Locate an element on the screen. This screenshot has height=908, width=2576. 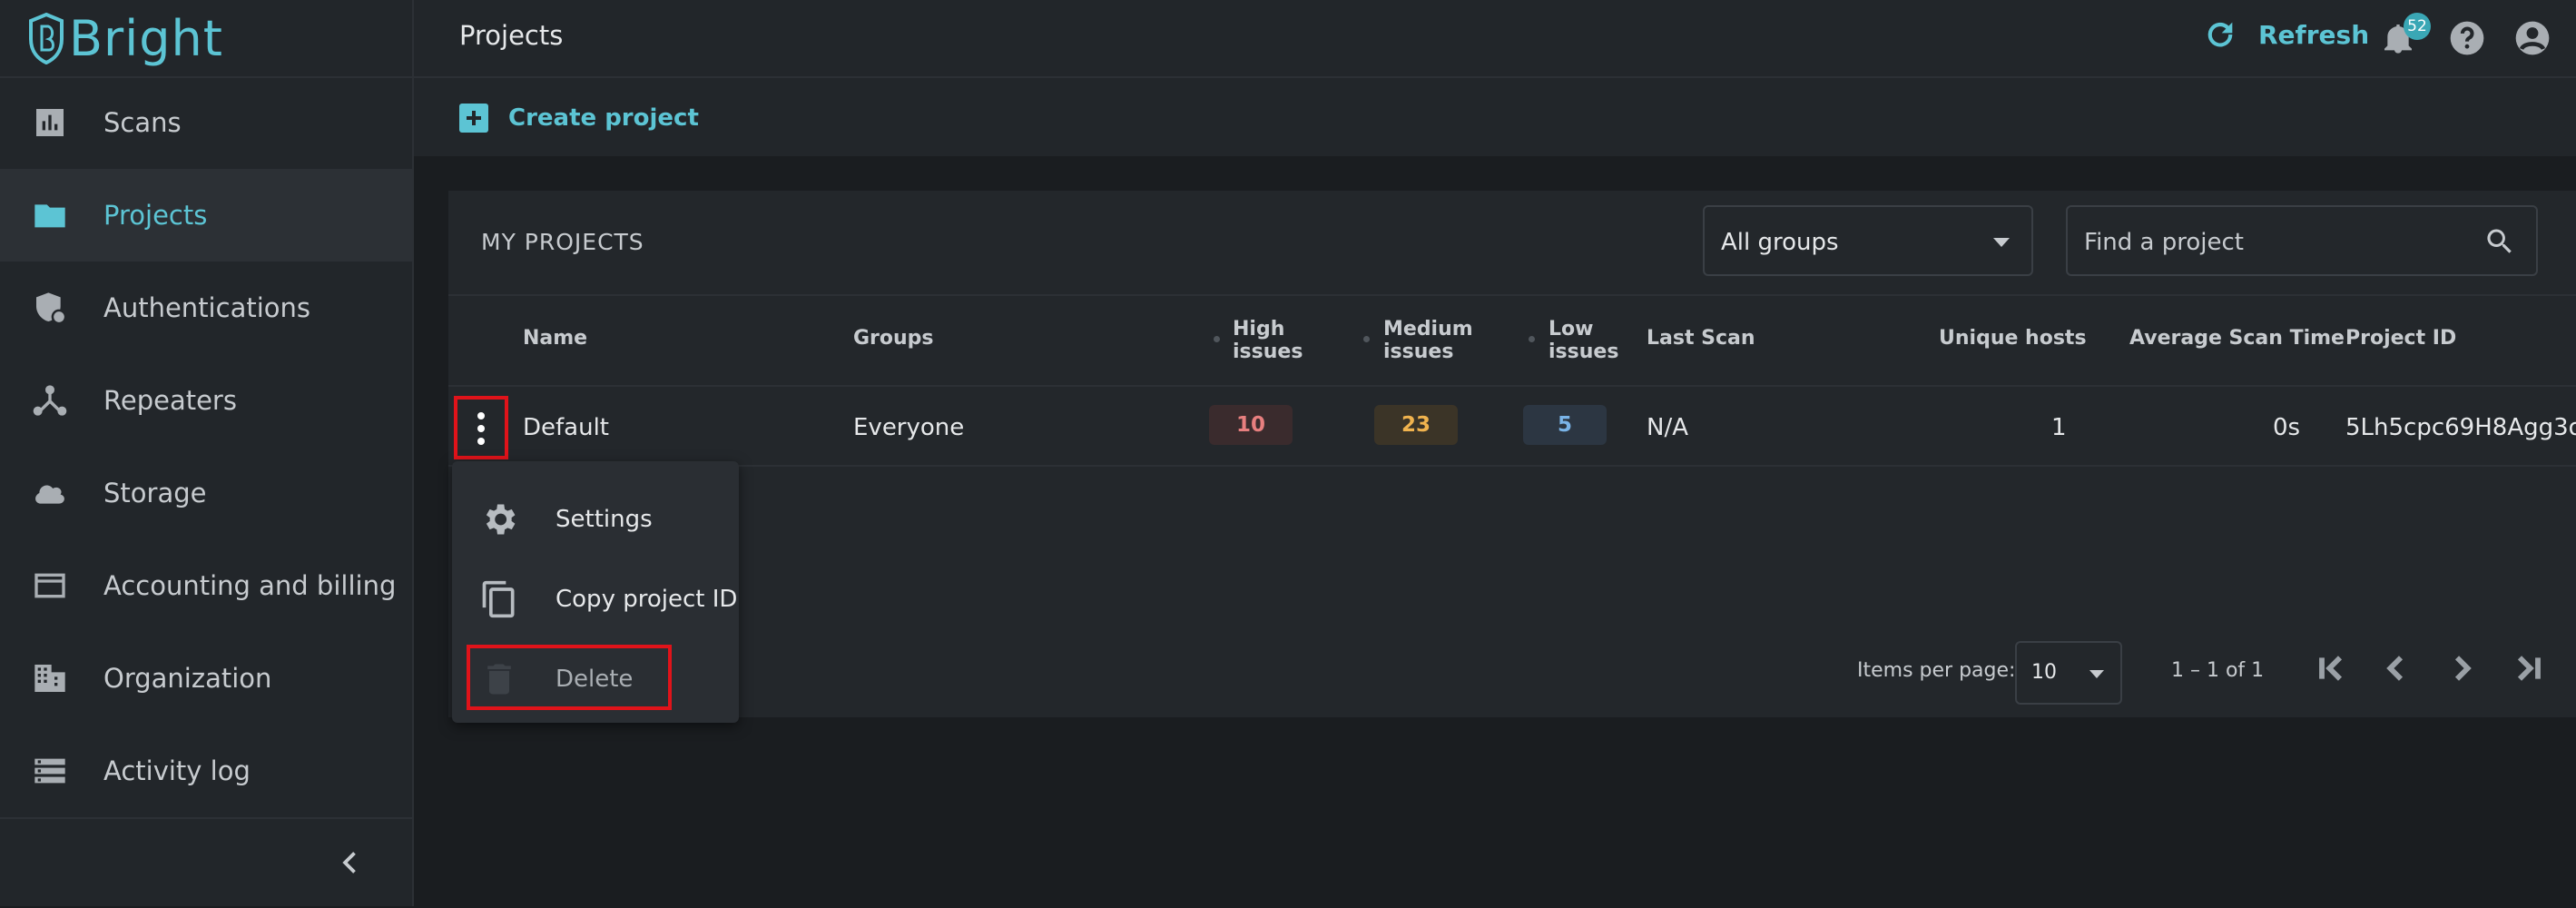
column-header-line: Medium is located at coordinates (1428, 329).